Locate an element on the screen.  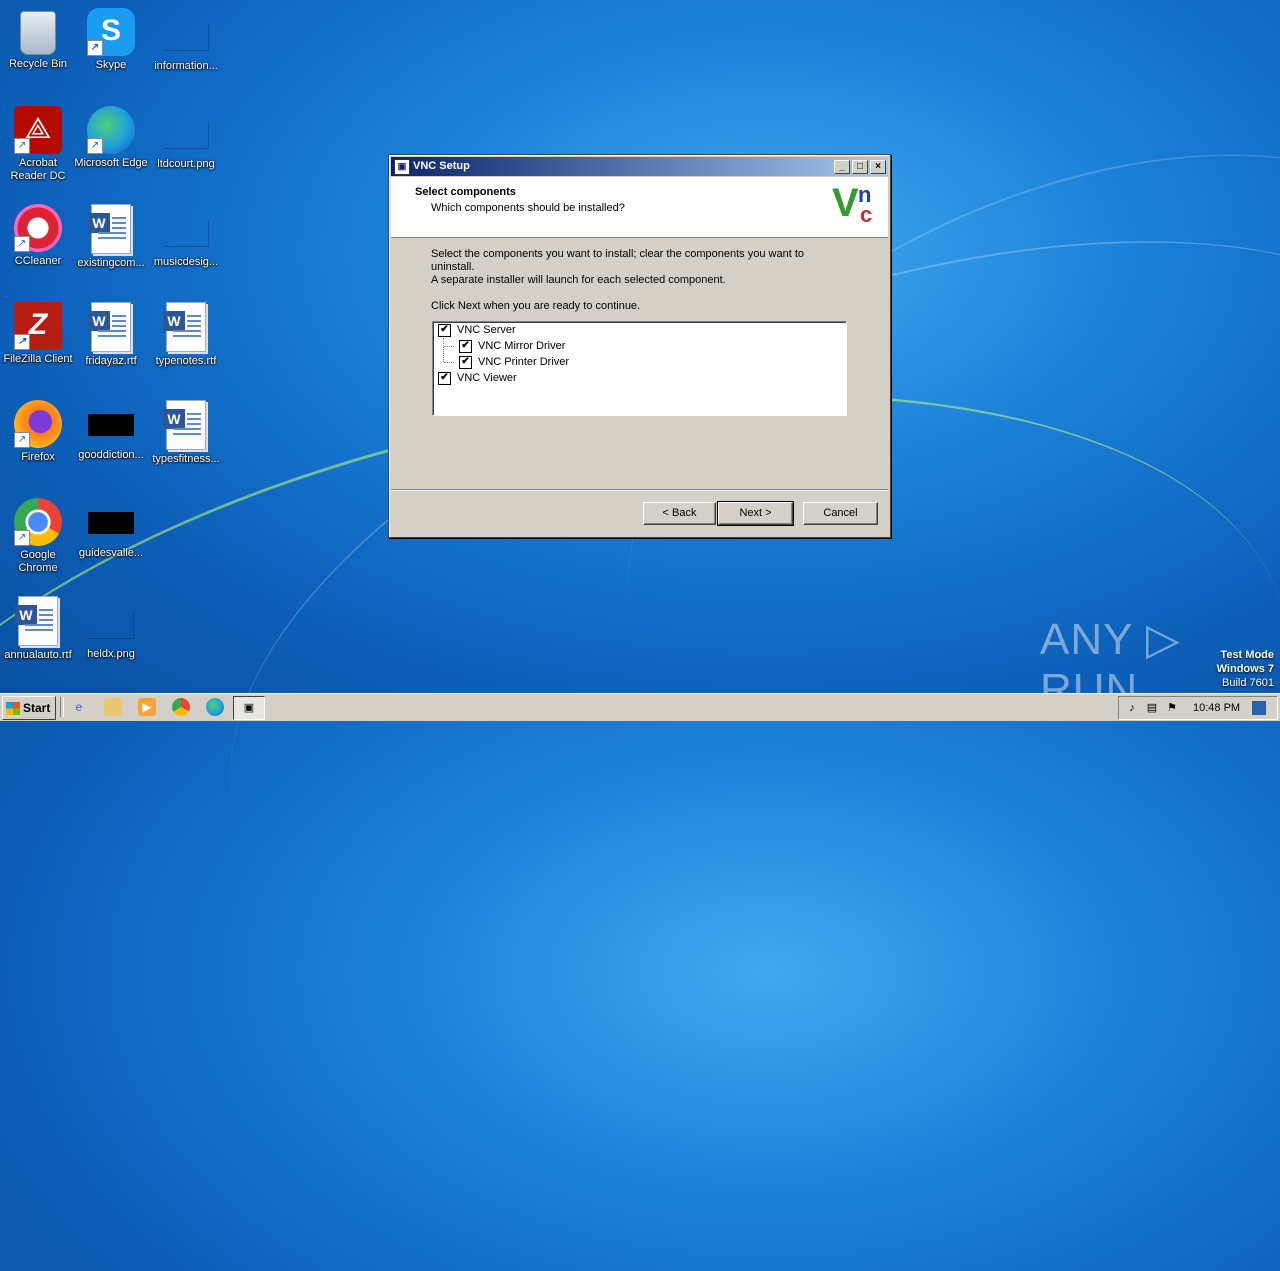
firefox-icon: ↗ is located at coordinates (38, 424).